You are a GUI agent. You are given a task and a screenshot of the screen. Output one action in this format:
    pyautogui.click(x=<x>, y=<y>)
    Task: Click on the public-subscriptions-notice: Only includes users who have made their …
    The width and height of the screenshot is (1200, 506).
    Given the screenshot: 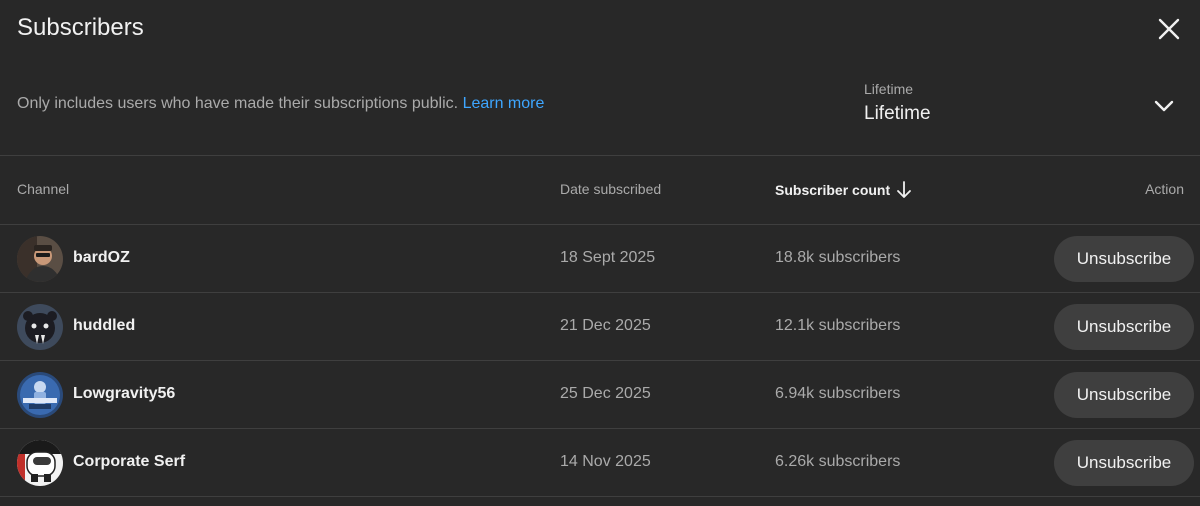 What is the action you would take?
    pyautogui.click(x=280, y=104)
    